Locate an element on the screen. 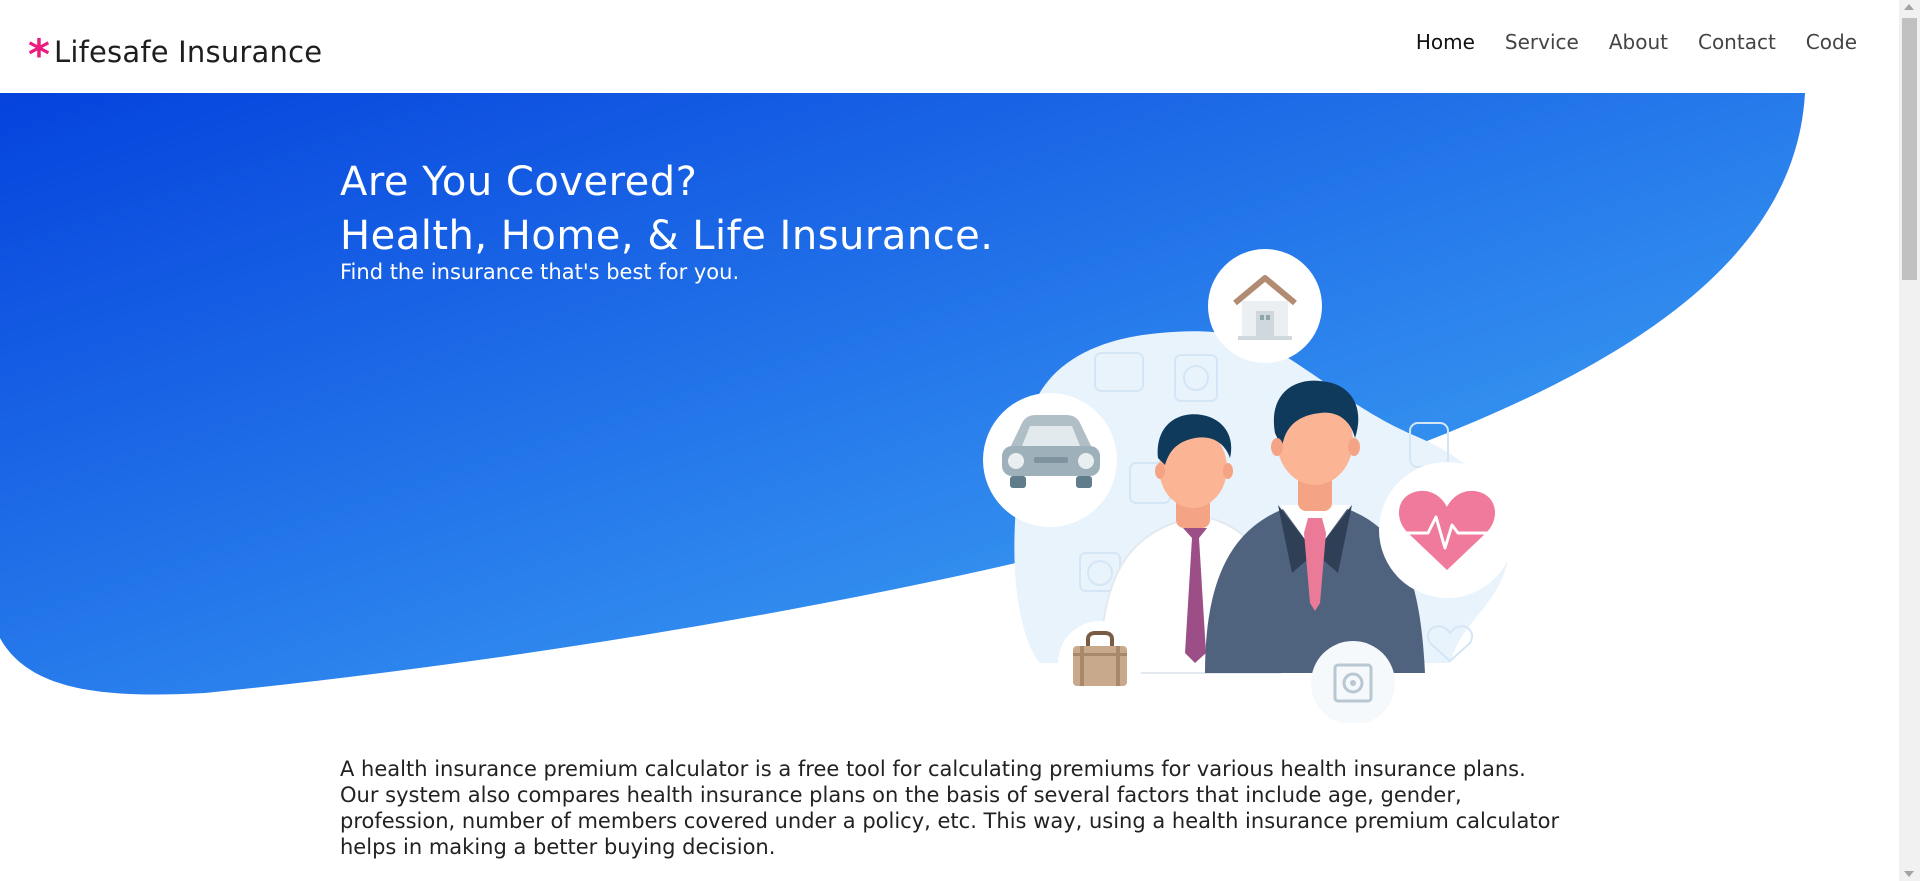 This screenshot has height=881, width=1920. nav-service: Service is located at coordinates (1542, 42).